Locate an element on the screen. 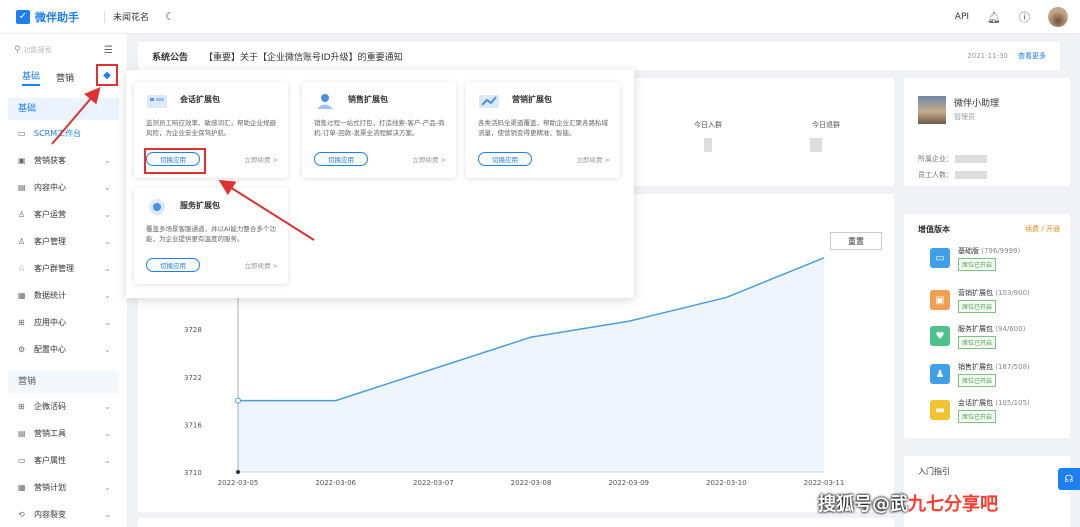  gear-icon: ⚙ is located at coordinates (22, 349).